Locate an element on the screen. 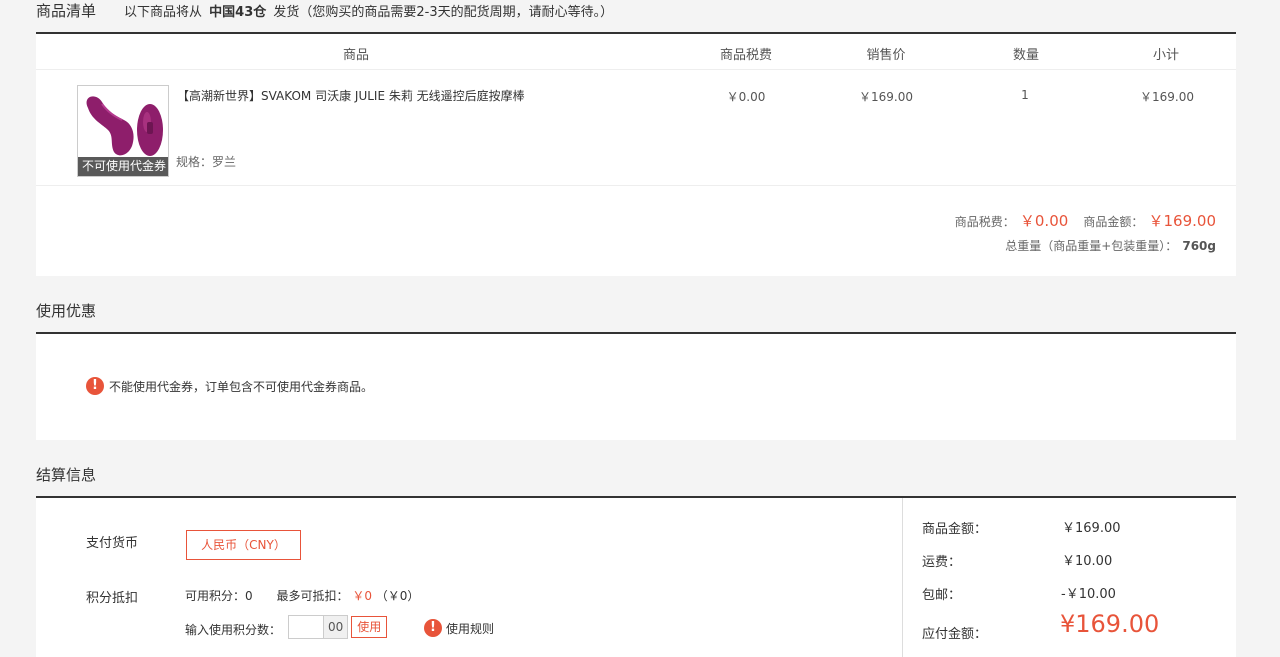 The width and height of the screenshot is (1280, 657). item-tax: ￥0.00 is located at coordinates (746, 97).